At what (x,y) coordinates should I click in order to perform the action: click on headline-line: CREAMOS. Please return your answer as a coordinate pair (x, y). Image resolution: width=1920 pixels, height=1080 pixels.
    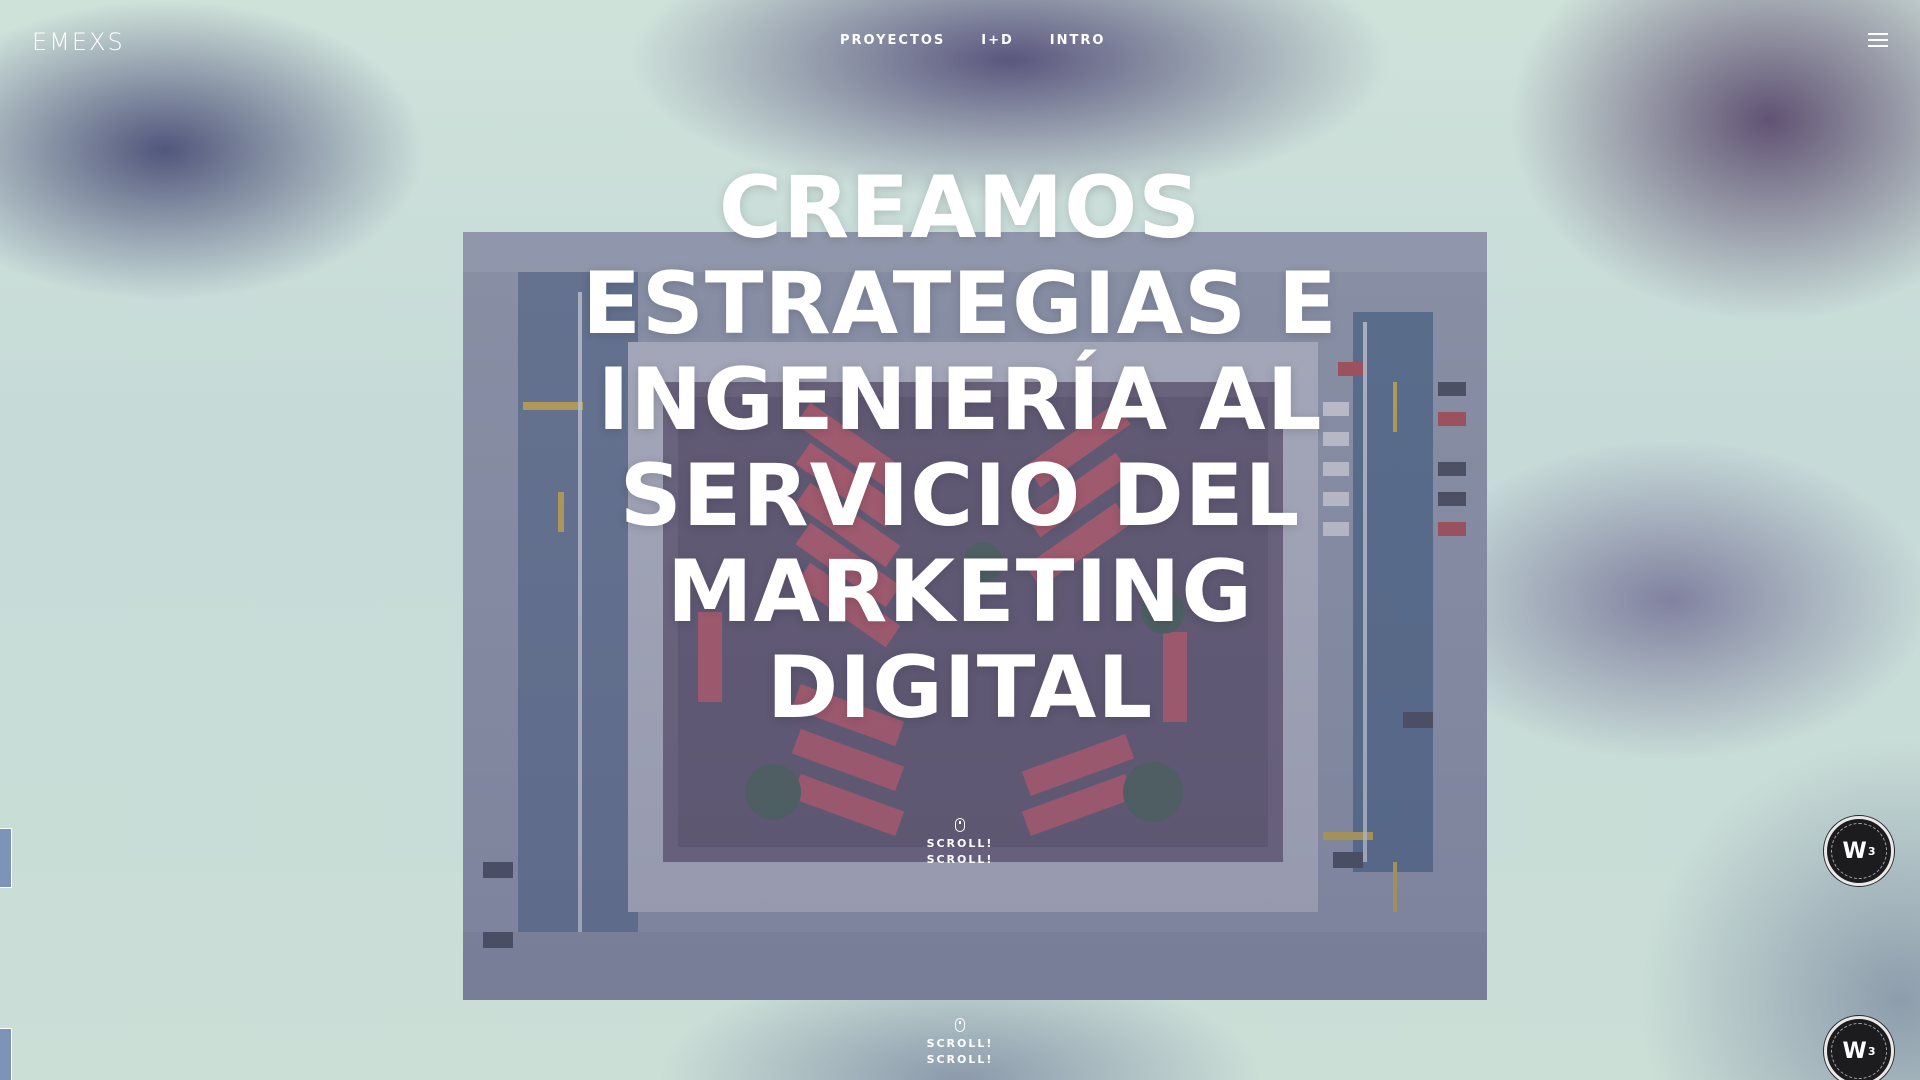
    Looking at the image, I should click on (960, 208).